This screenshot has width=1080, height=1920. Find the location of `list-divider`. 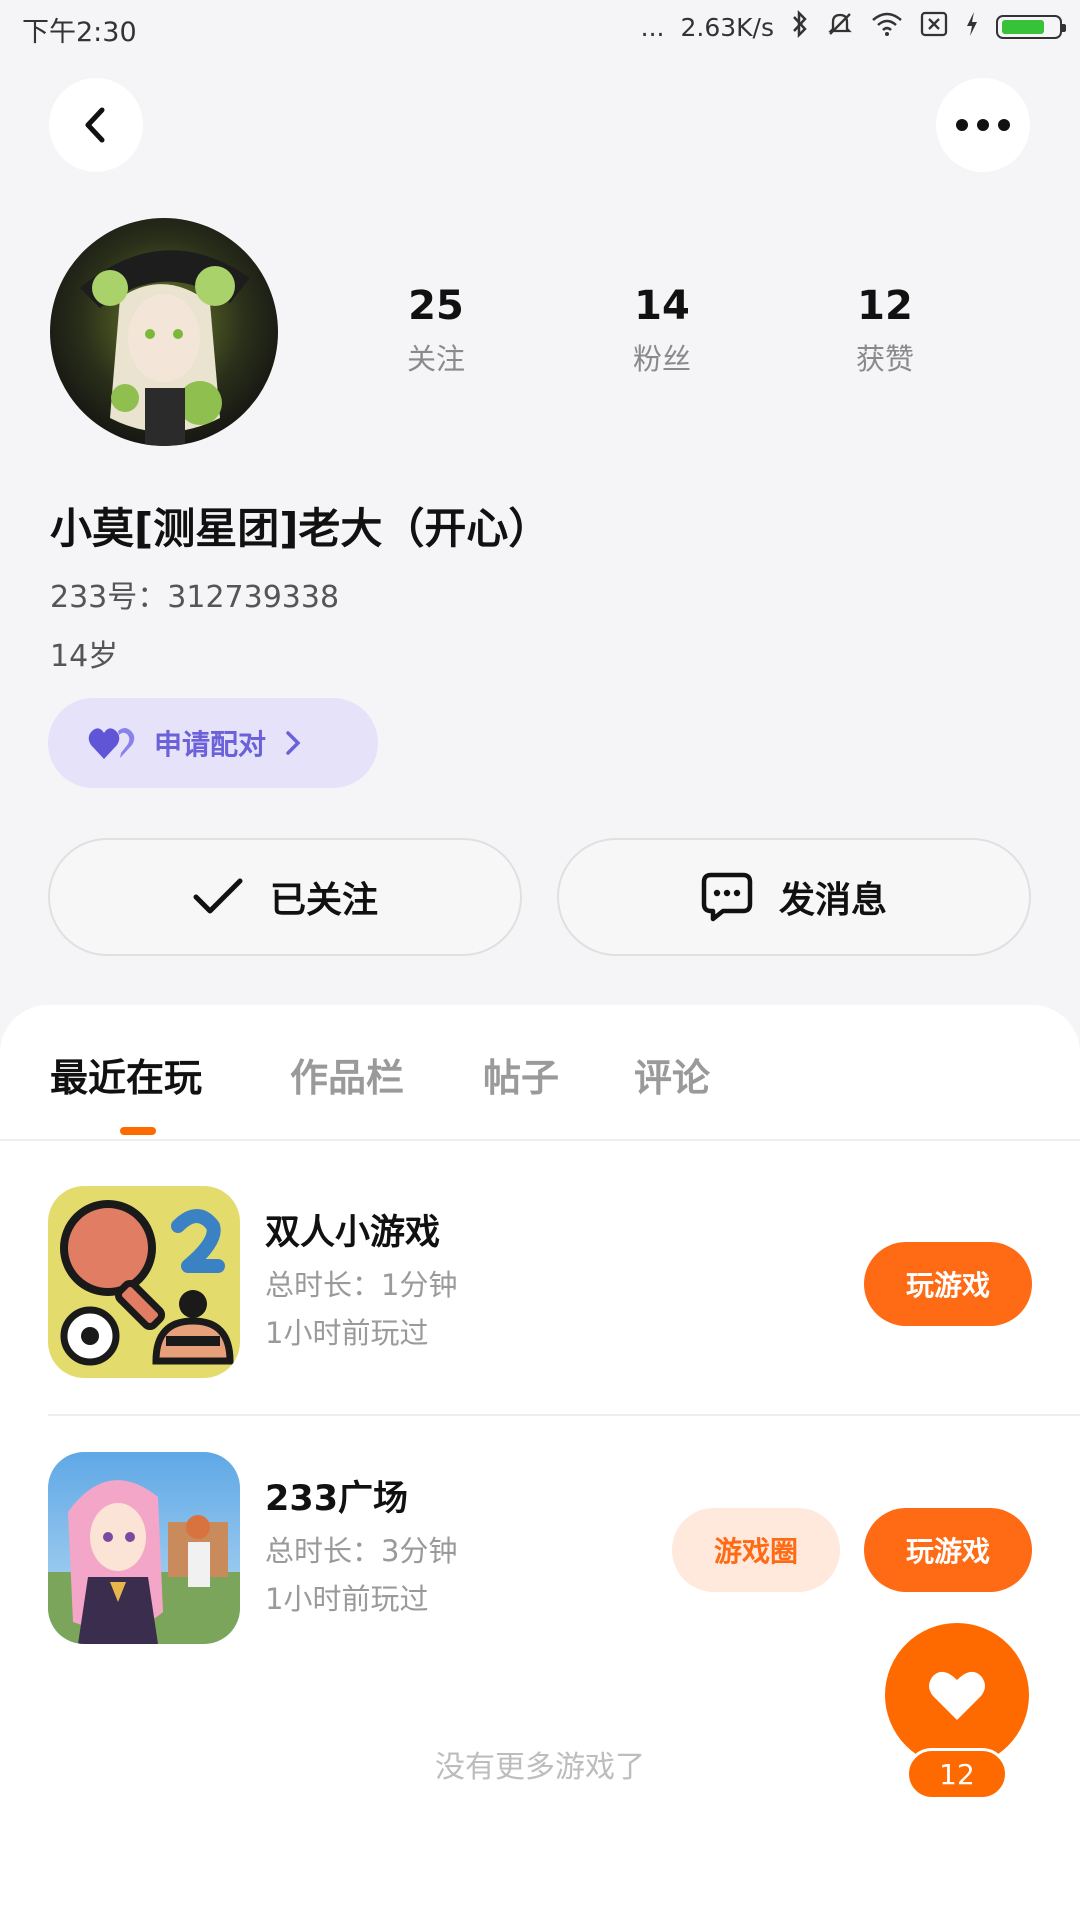

list-divider is located at coordinates (564, 1415).